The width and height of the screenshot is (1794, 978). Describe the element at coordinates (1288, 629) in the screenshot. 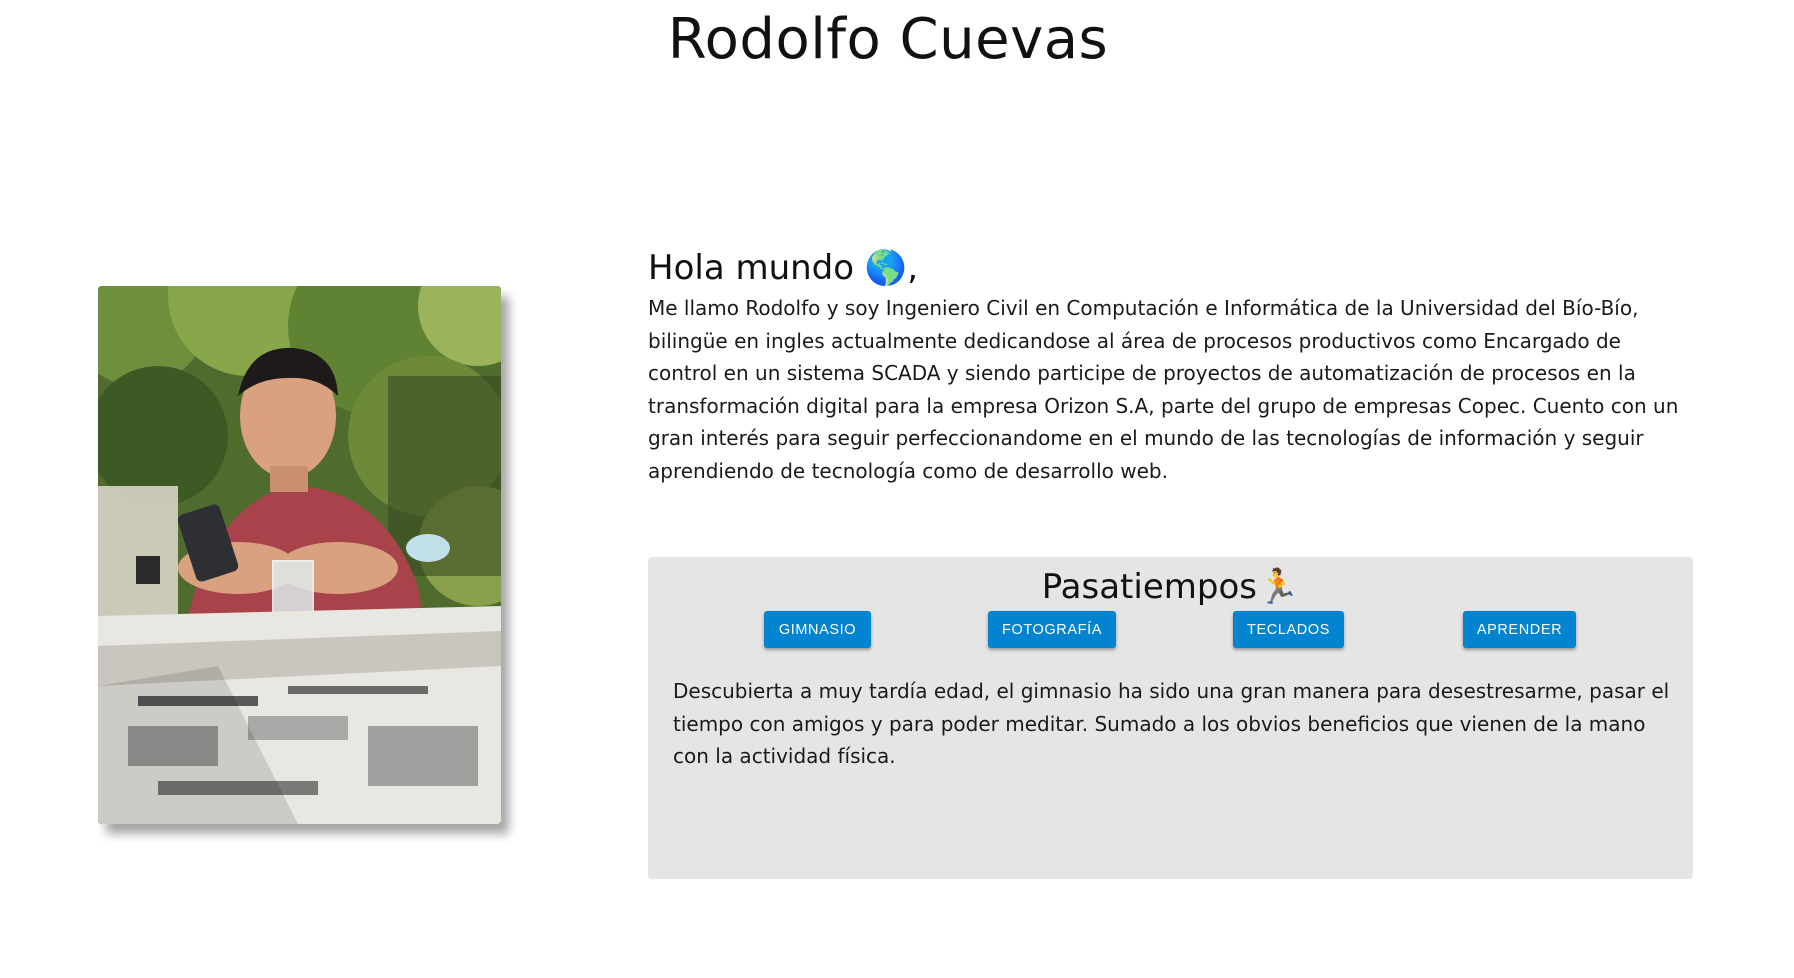

I see `teclados-button: Teclados` at that location.